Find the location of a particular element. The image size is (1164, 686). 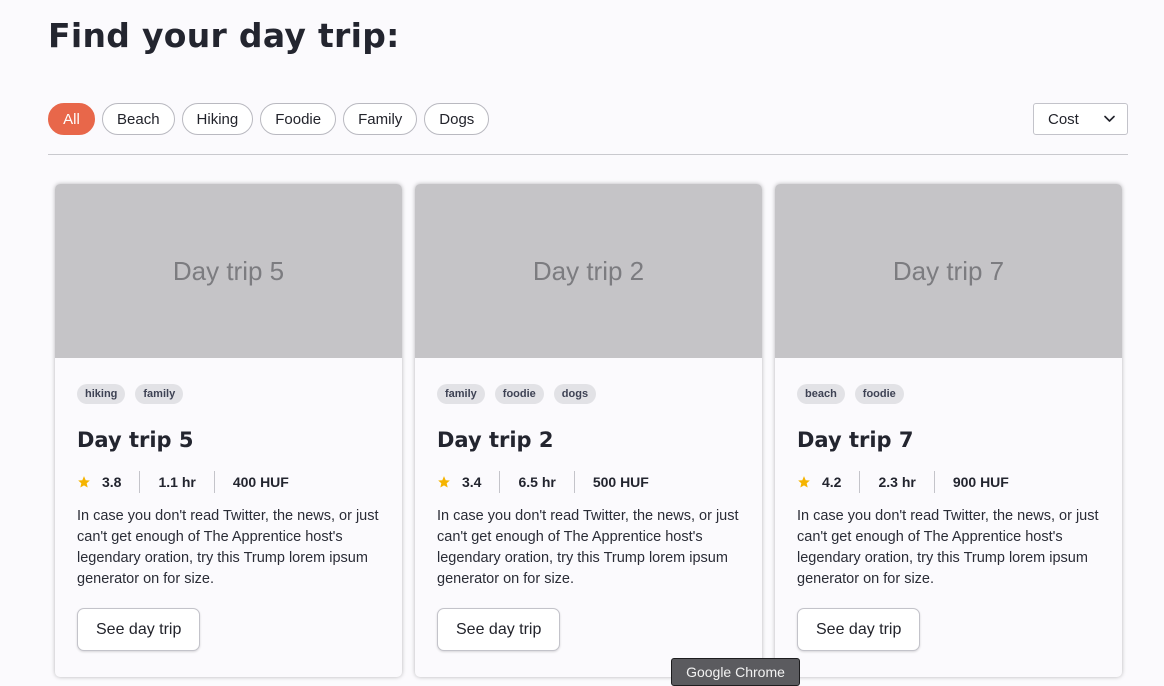

cost: 900 HUF is located at coordinates (980, 482).